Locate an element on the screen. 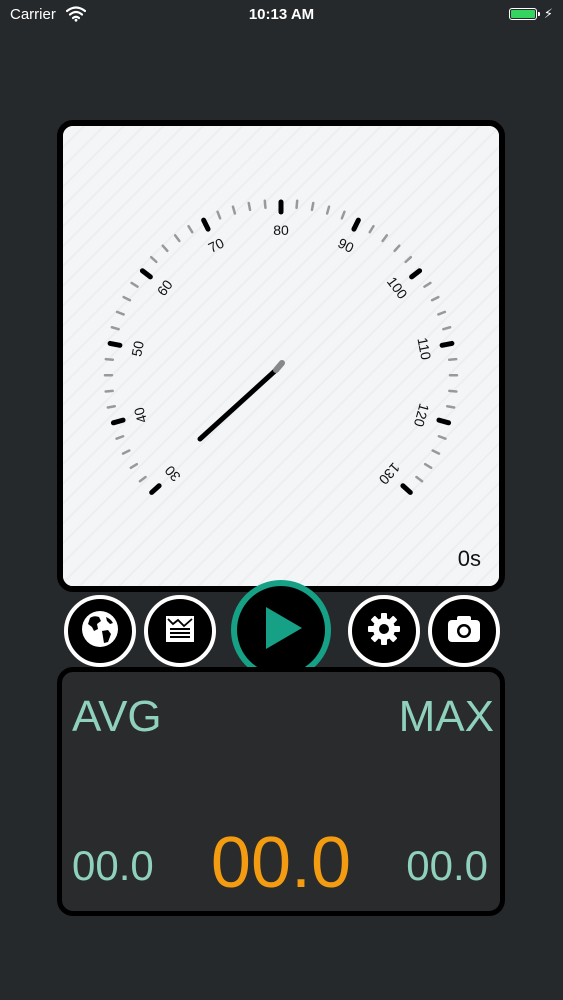 This screenshot has height=1000, width=563. log-button is located at coordinates (180, 631).